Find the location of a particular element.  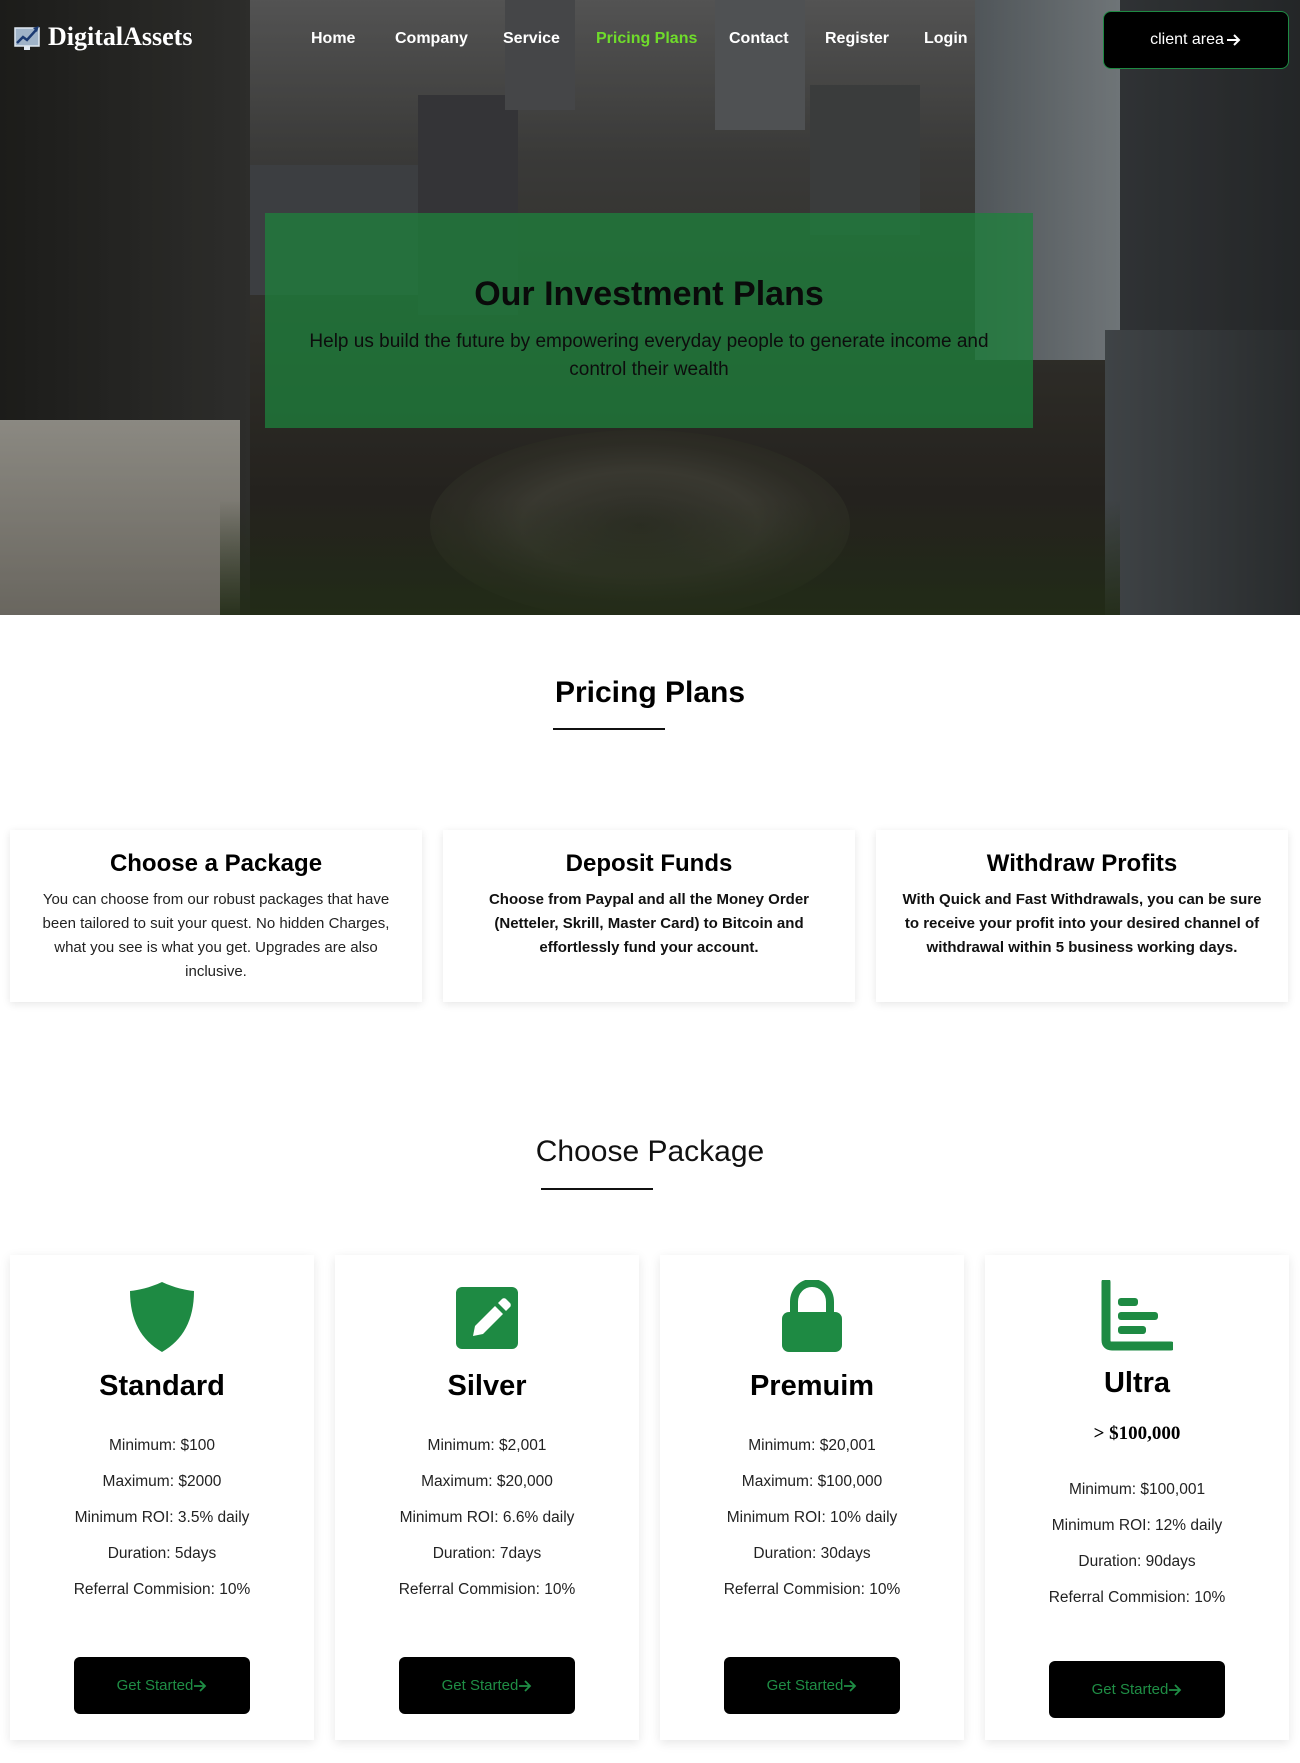

client-area-button: client area is located at coordinates (1196, 40).